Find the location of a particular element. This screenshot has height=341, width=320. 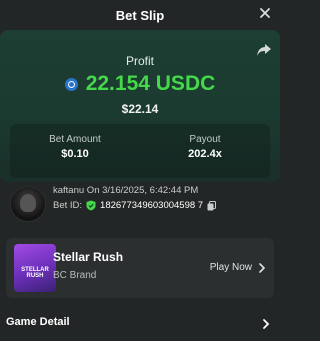

bet-id-value: 182677349603004598 7 is located at coordinates (152, 205).